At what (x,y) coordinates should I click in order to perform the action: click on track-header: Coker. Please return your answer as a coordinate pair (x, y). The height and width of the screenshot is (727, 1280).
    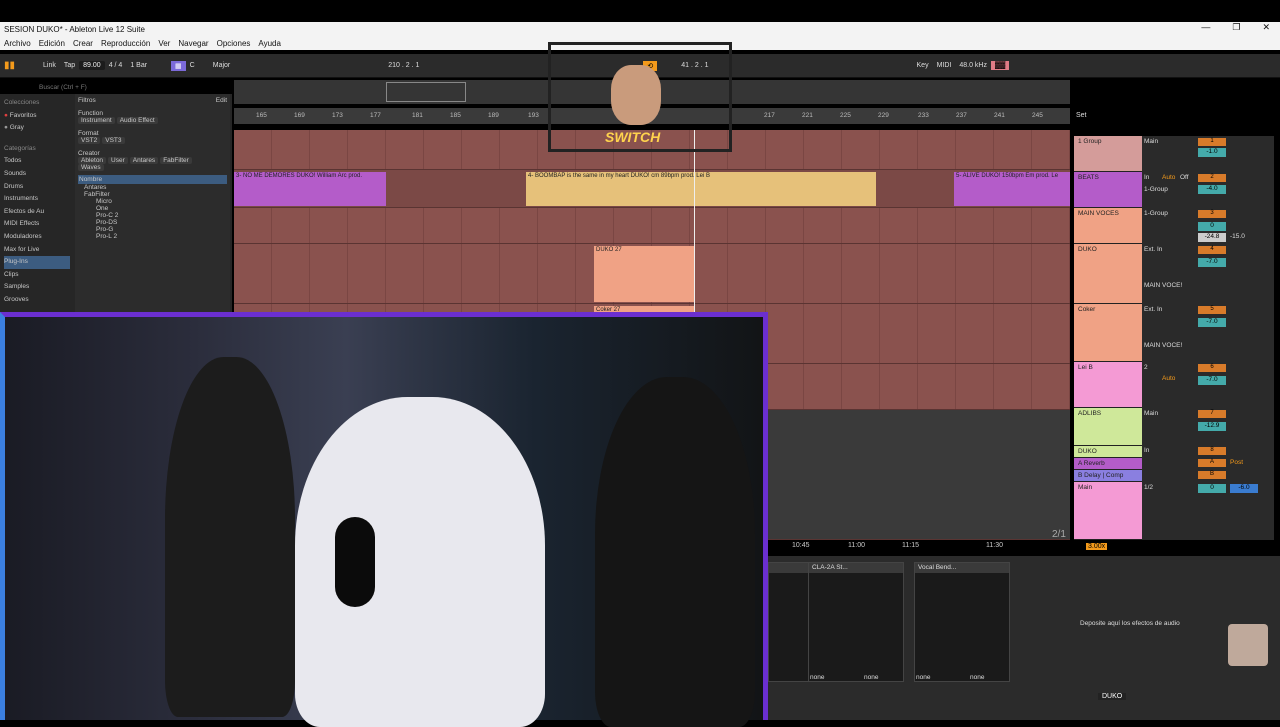
    Looking at the image, I should click on (1108, 333).